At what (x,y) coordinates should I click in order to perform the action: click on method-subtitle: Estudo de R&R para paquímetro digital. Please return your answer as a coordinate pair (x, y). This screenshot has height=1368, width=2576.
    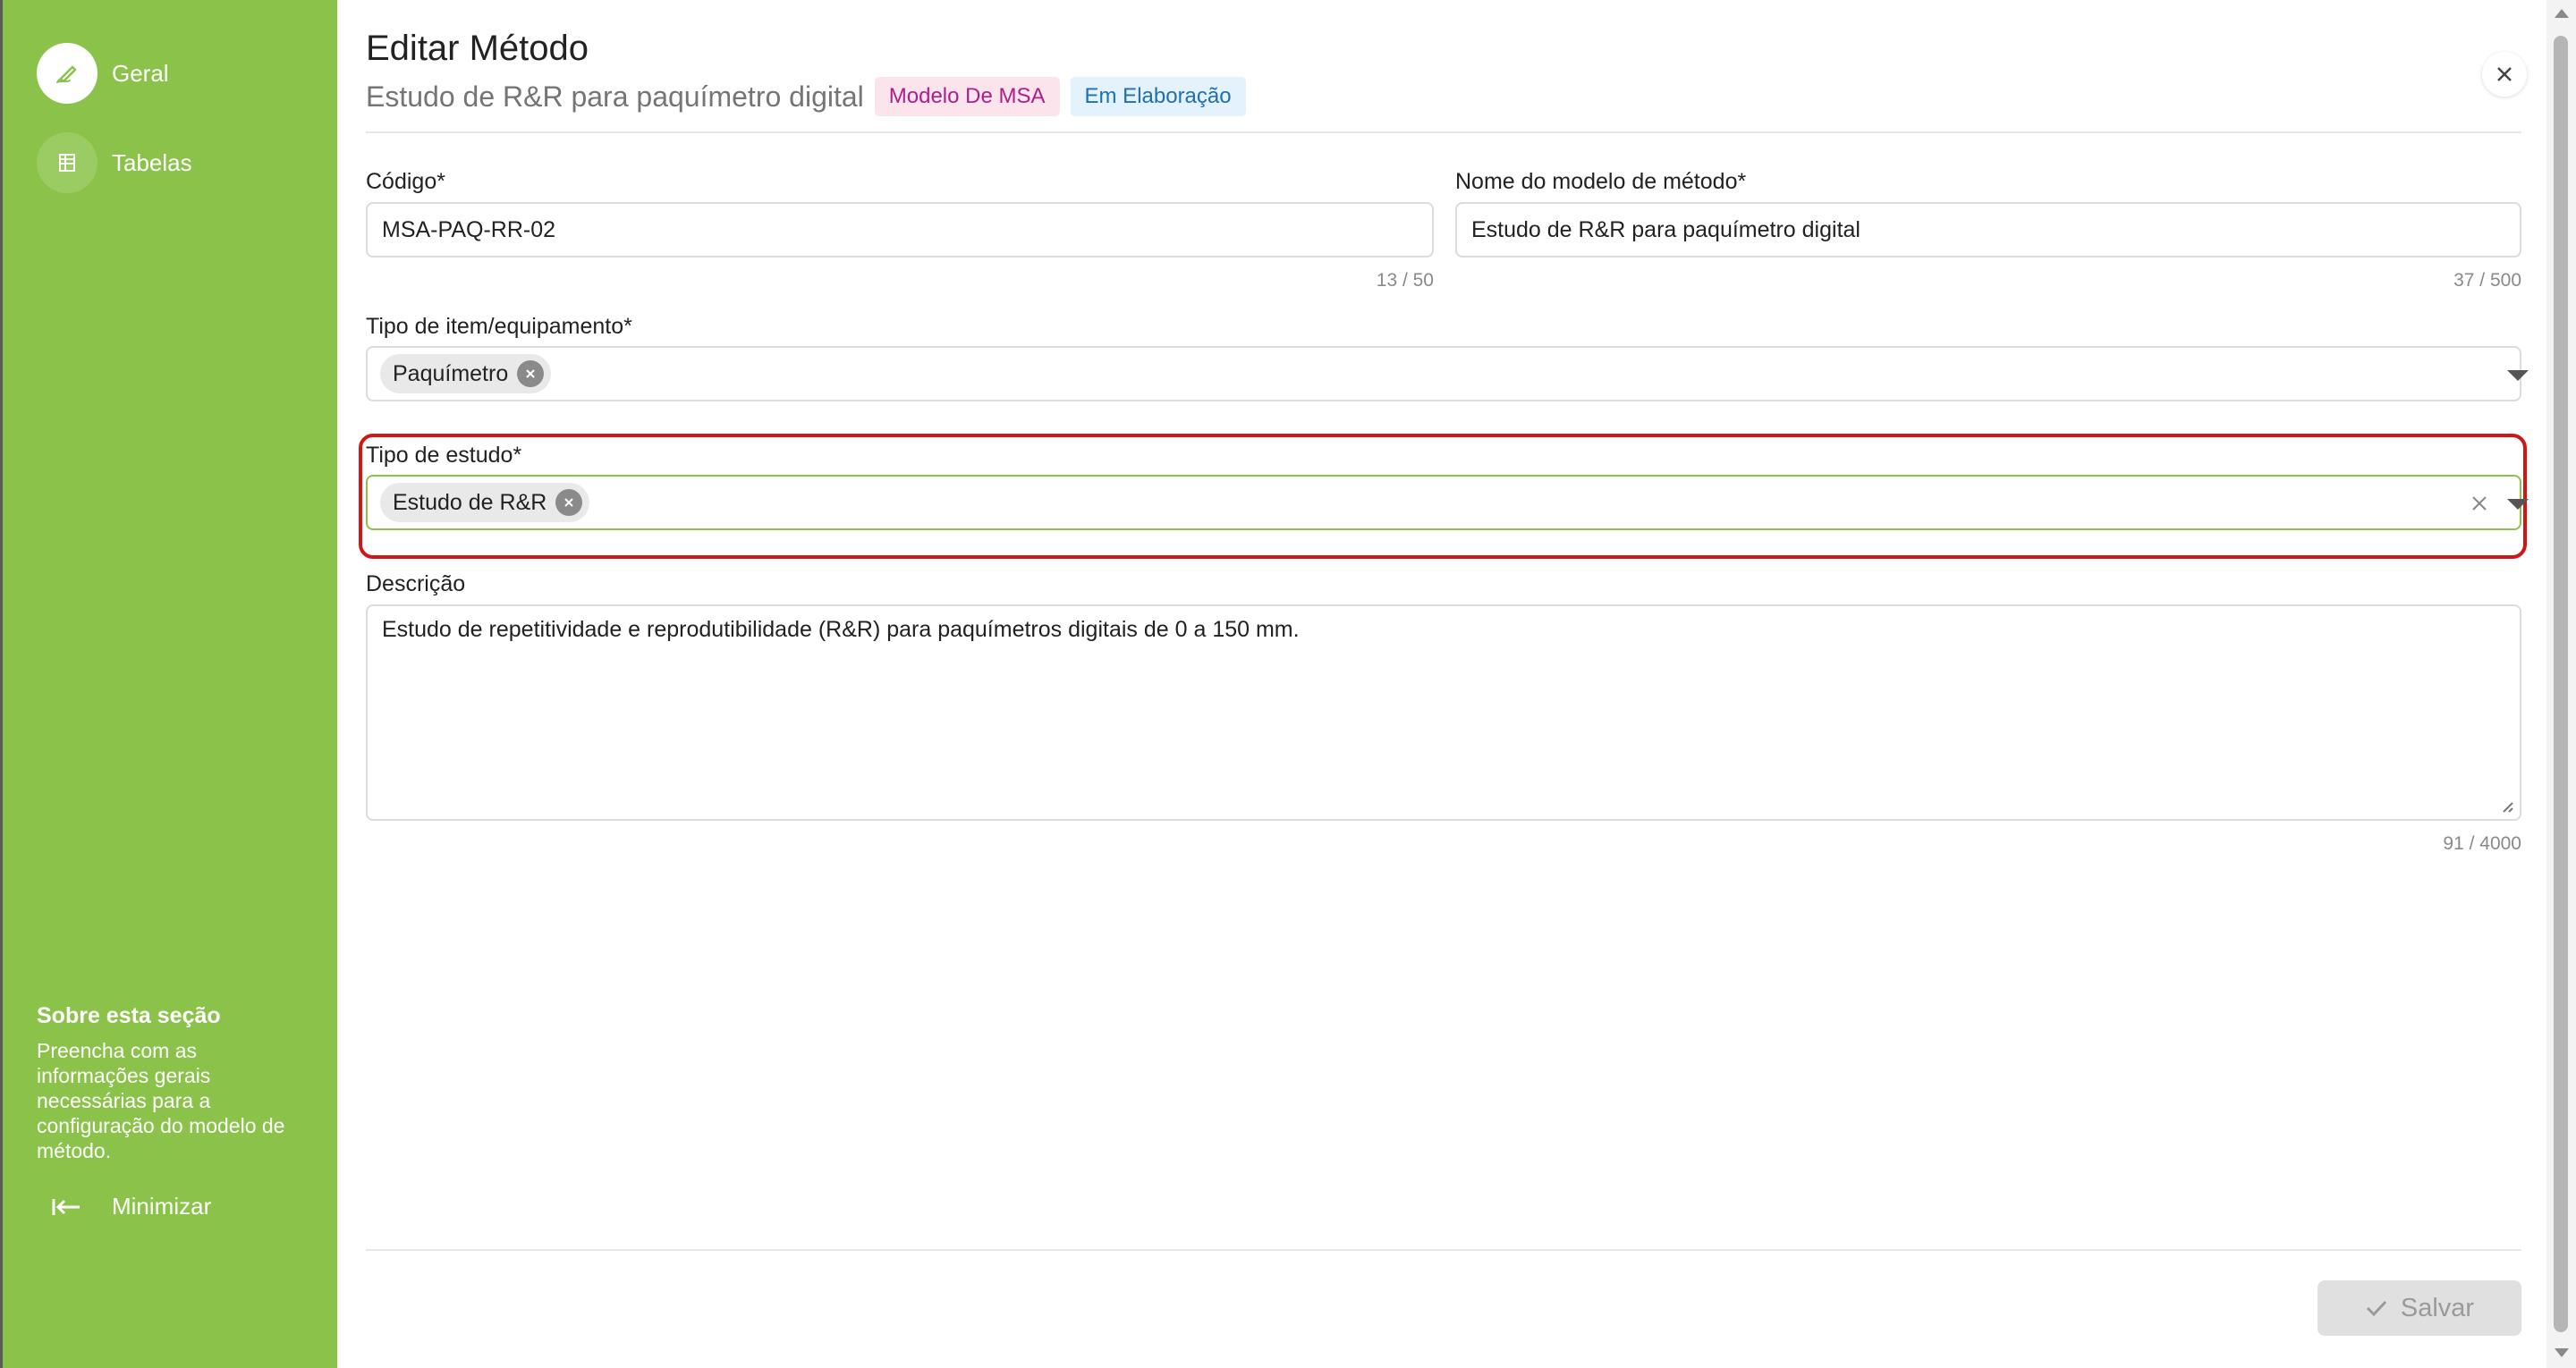
    Looking at the image, I should click on (615, 96).